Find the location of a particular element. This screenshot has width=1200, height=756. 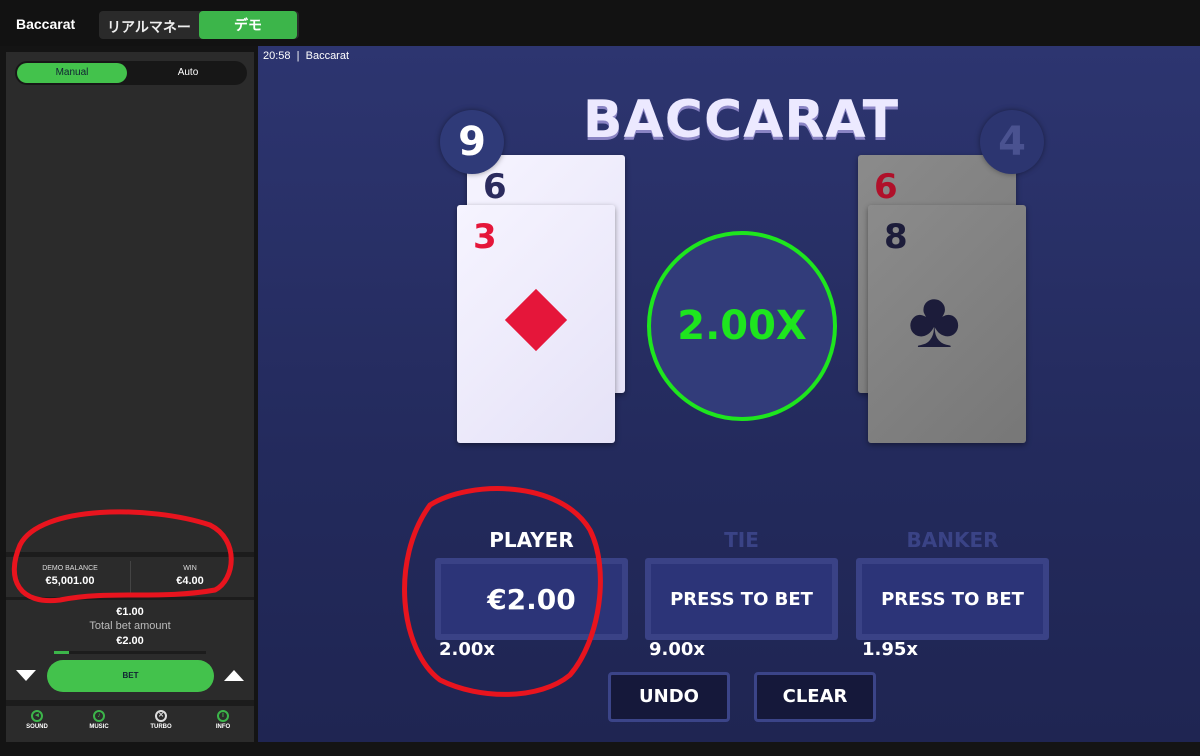

red-annotation-marks is located at coordinates (307, 591).